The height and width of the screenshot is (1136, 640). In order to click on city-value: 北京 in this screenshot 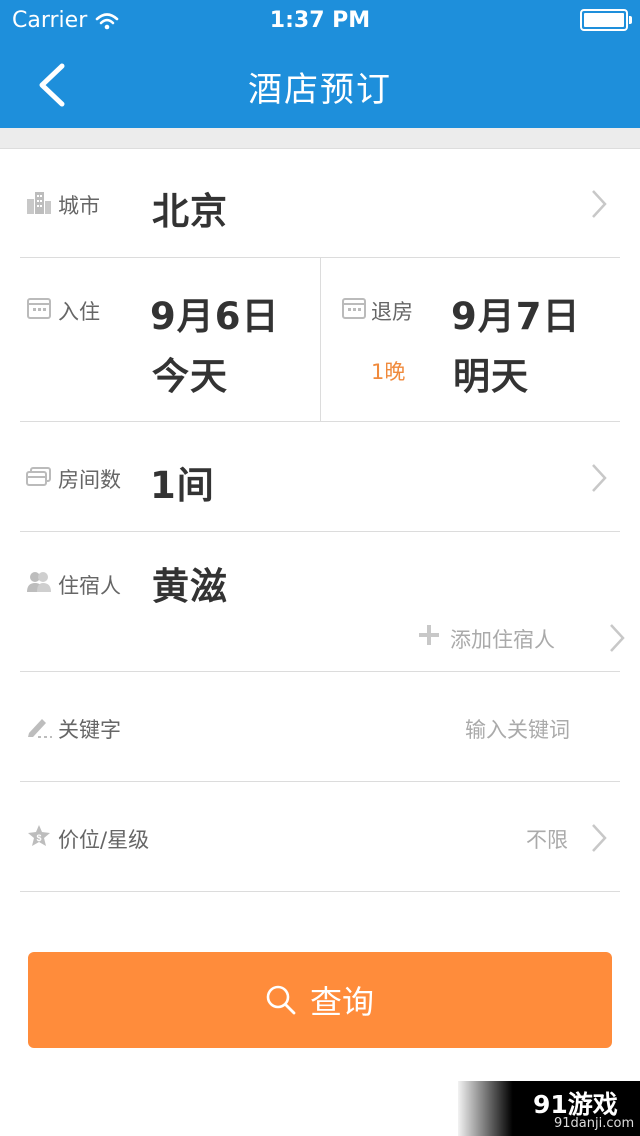, I will do `click(190, 211)`.